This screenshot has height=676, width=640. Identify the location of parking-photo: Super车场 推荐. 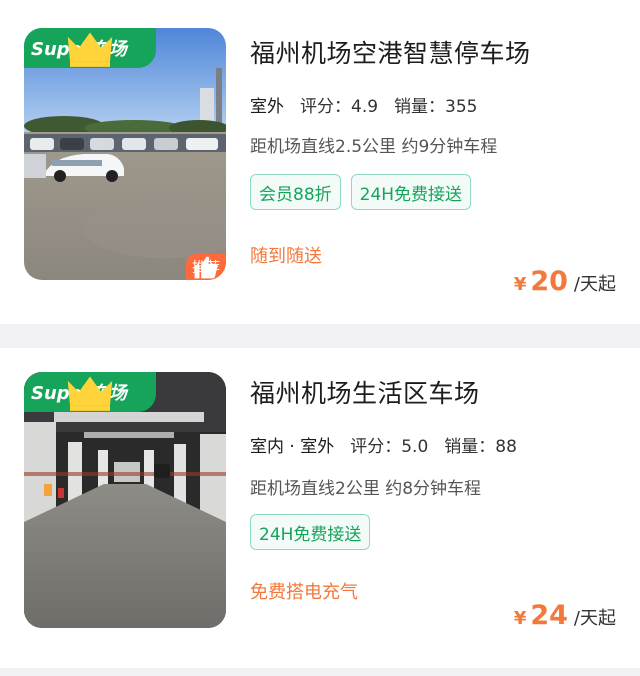
(125, 154).